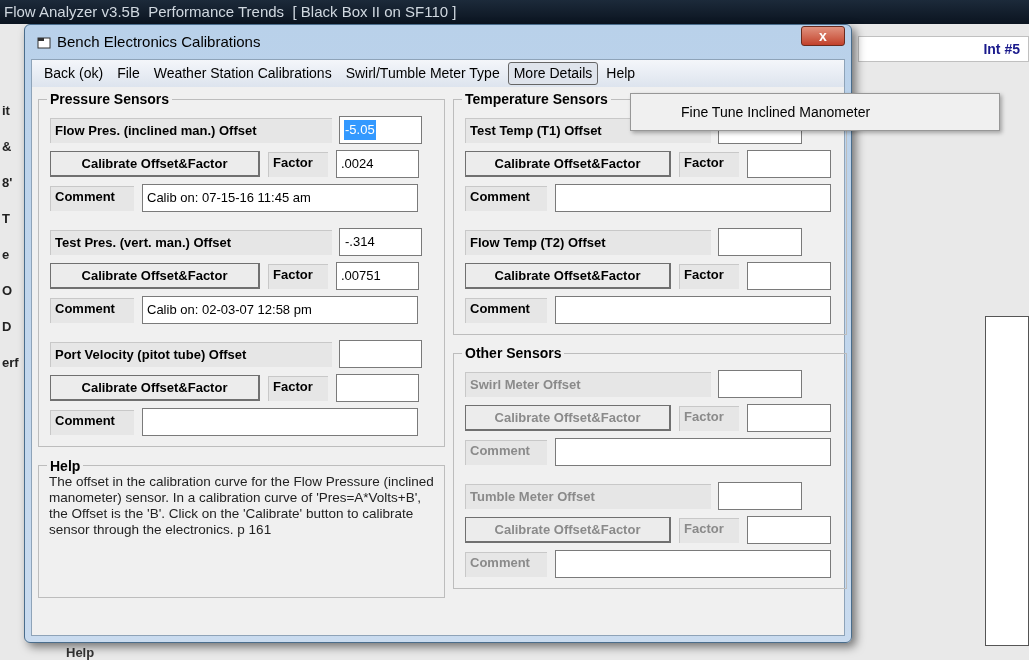 The height and width of the screenshot is (660, 1029). What do you see at coordinates (1001, 49) in the screenshot?
I see `int-label: Int #5` at bounding box center [1001, 49].